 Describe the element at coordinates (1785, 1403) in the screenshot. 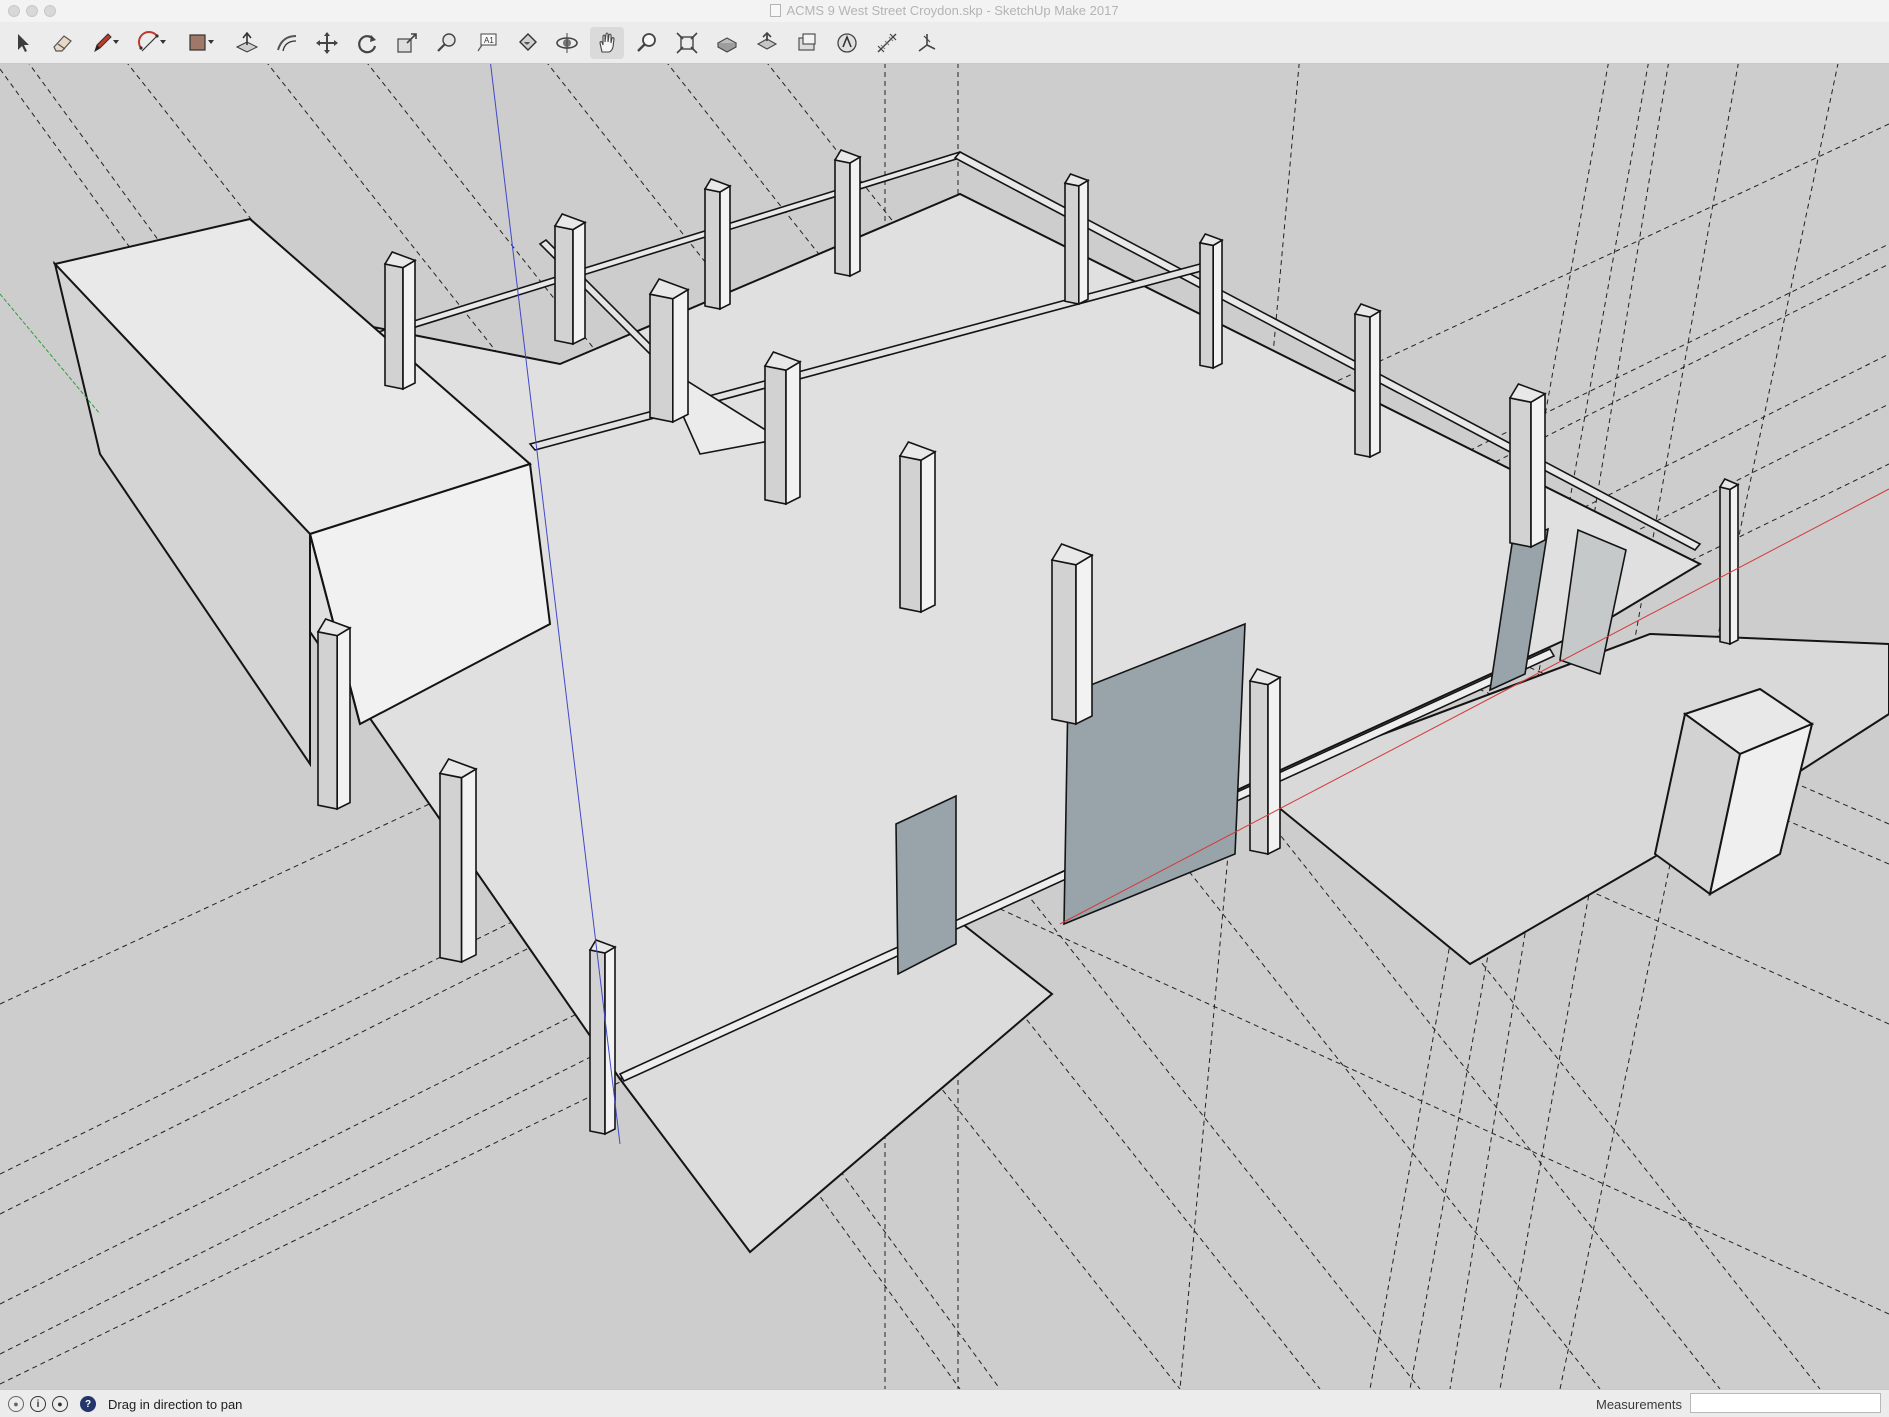

I see `measurements-input` at that location.